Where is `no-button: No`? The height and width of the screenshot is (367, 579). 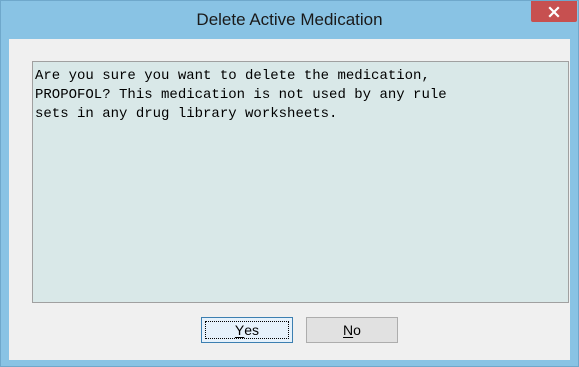
no-button: No is located at coordinates (352, 330).